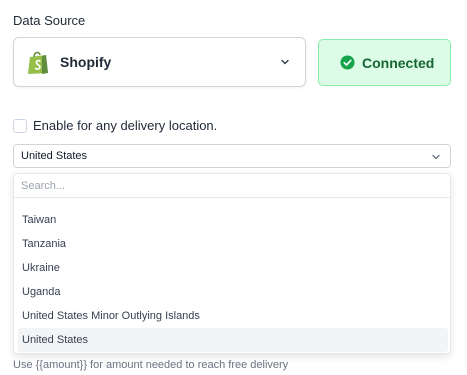  Describe the element at coordinates (233, 340) in the screenshot. I see `country-option-selected: United States` at that location.